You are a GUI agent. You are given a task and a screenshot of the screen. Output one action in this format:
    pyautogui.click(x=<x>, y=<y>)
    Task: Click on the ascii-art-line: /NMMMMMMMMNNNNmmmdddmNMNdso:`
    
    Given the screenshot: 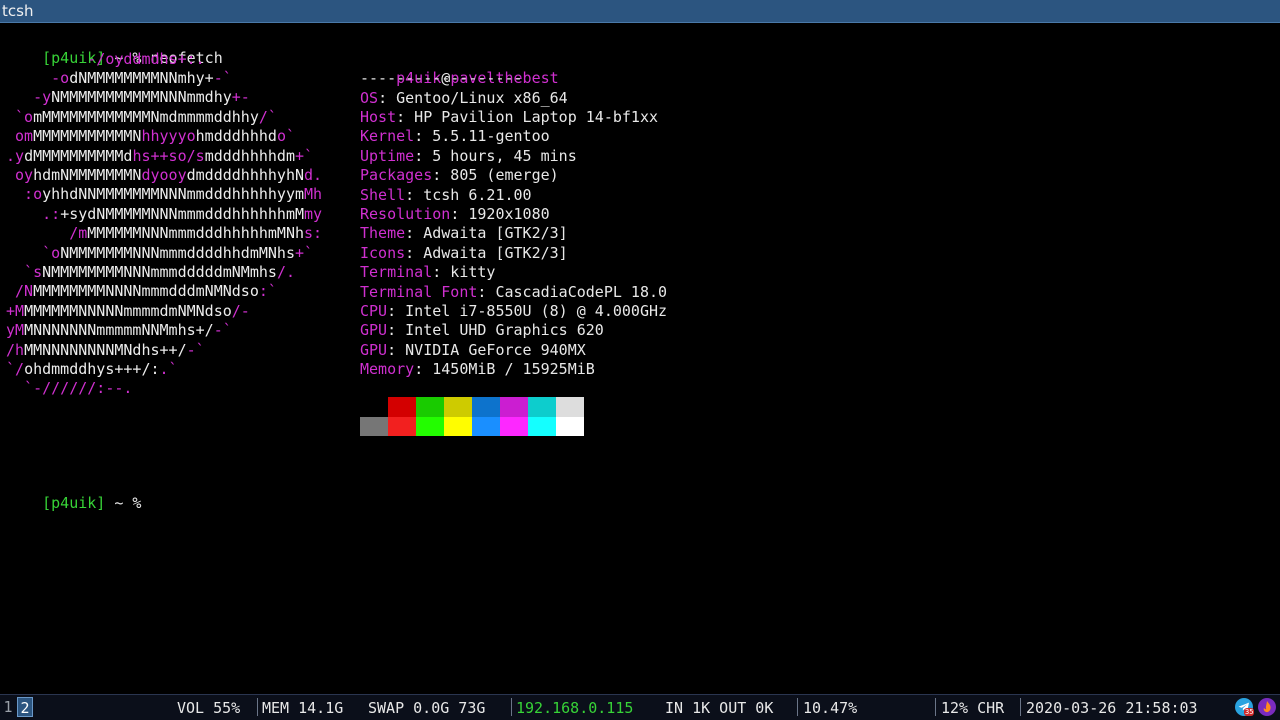 What is the action you would take?
    pyautogui.click(x=141, y=291)
    